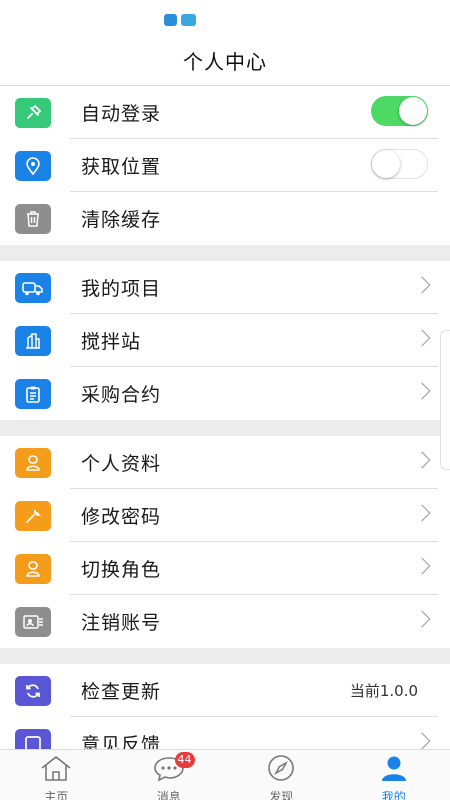  I want to click on tab-label: 发现, so click(281, 795).